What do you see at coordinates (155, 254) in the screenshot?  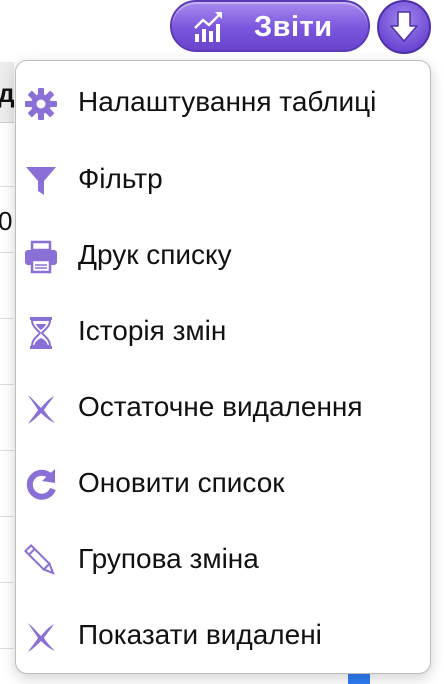 I see `menu-item-label: Друк списку` at bounding box center [155, 254].